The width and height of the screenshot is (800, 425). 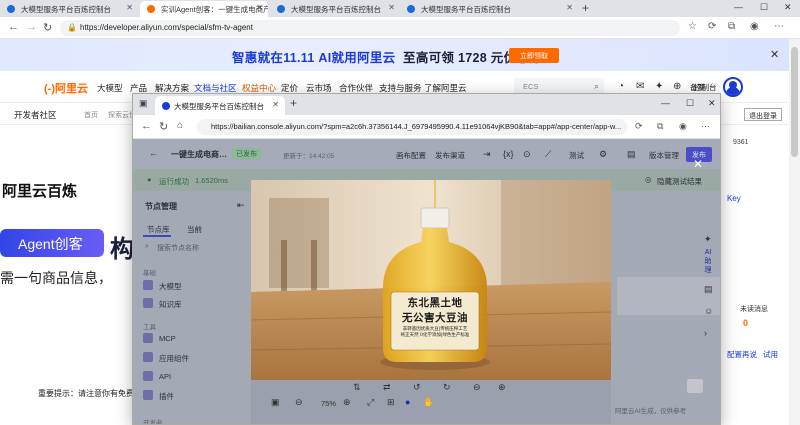 I want to click on node-kb: 知识库, so click(x=170, y=304).